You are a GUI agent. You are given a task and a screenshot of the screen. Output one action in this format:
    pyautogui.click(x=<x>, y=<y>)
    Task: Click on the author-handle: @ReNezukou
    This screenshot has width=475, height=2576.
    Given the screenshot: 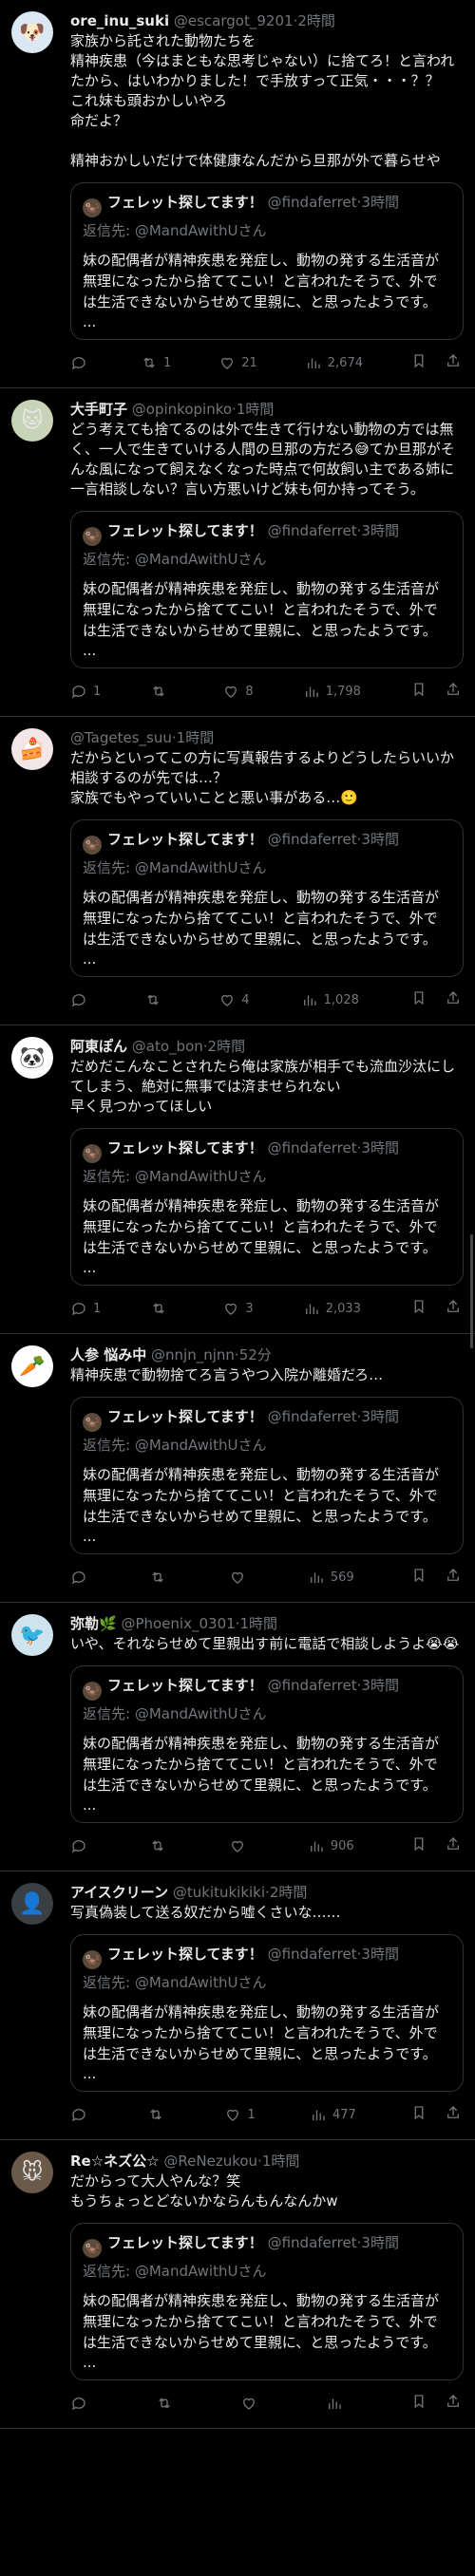 What is the action you would take?
    pyautogui.click(x=210, y=2161)
    